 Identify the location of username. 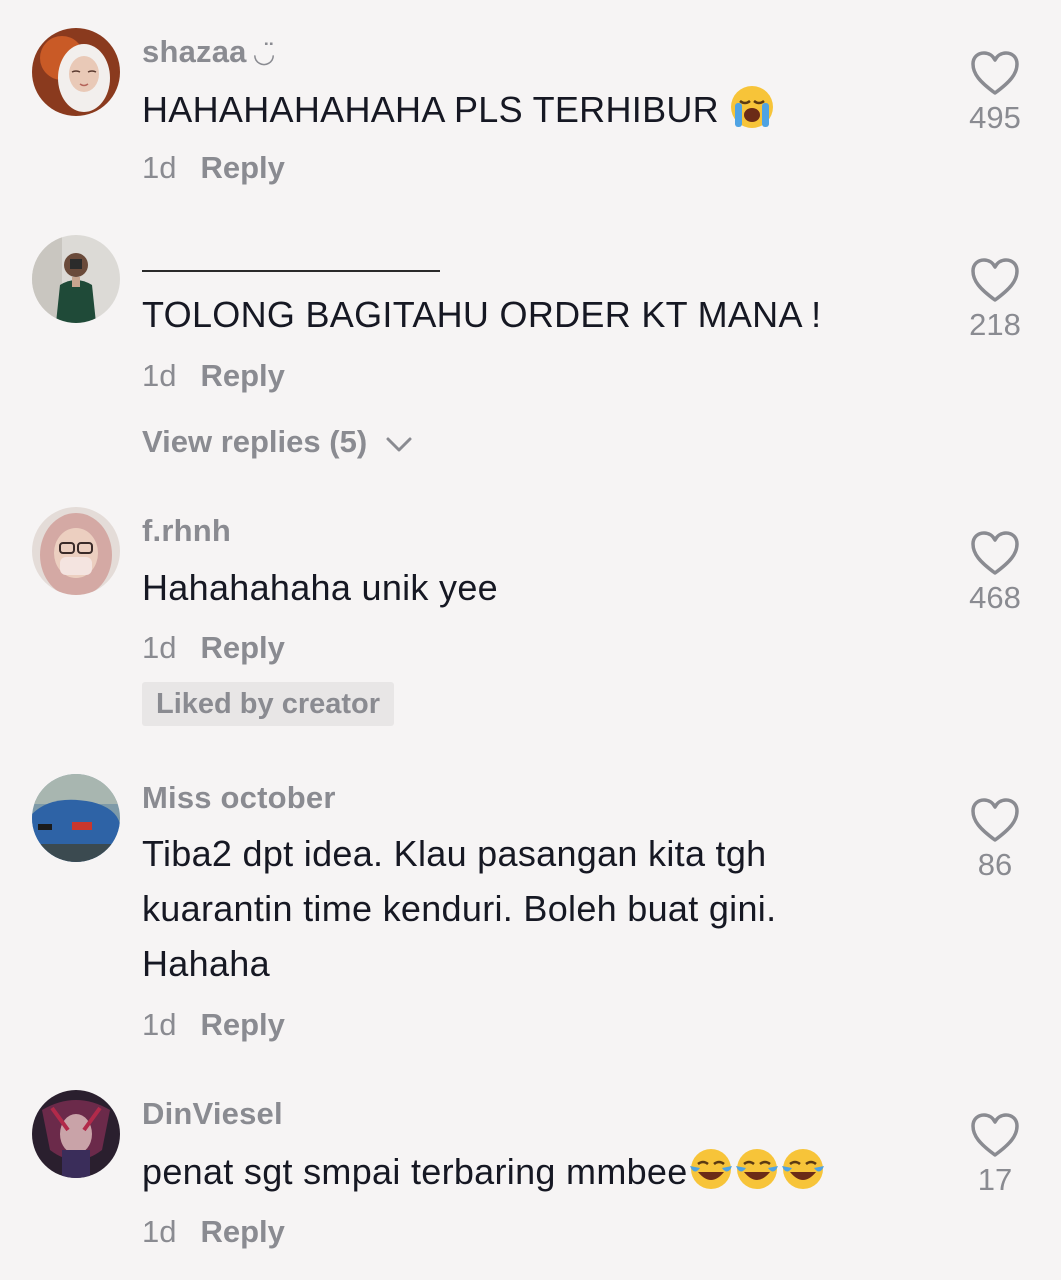
(291, 271).